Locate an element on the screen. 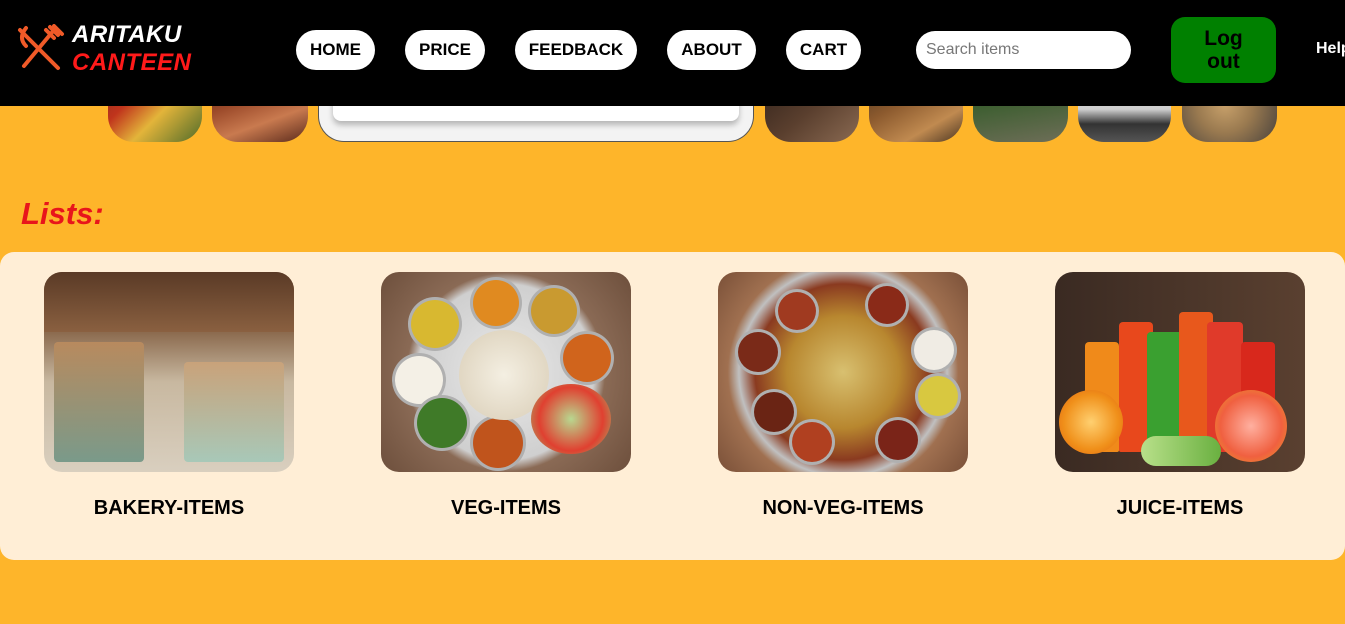 The image size is (1345, 624). cucumber-slices is located at coordinates (1181, 451).